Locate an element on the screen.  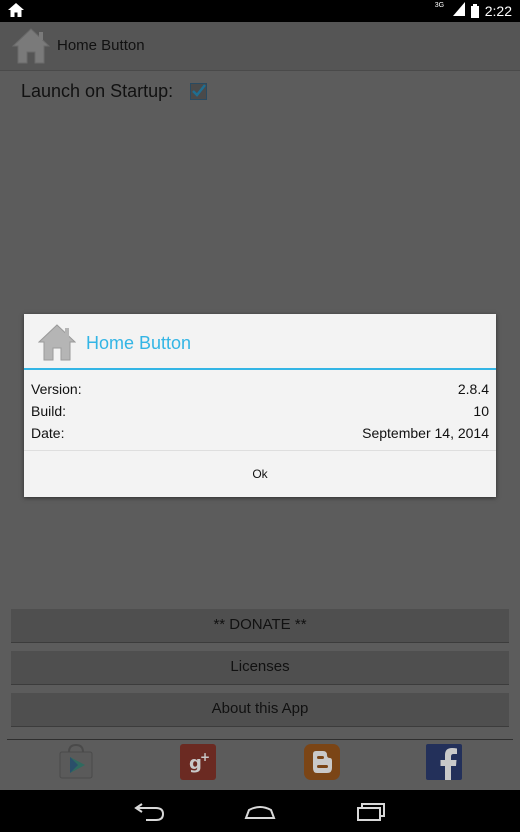
donate-button: ** DONATE ** is located at coordinates (260, 626).